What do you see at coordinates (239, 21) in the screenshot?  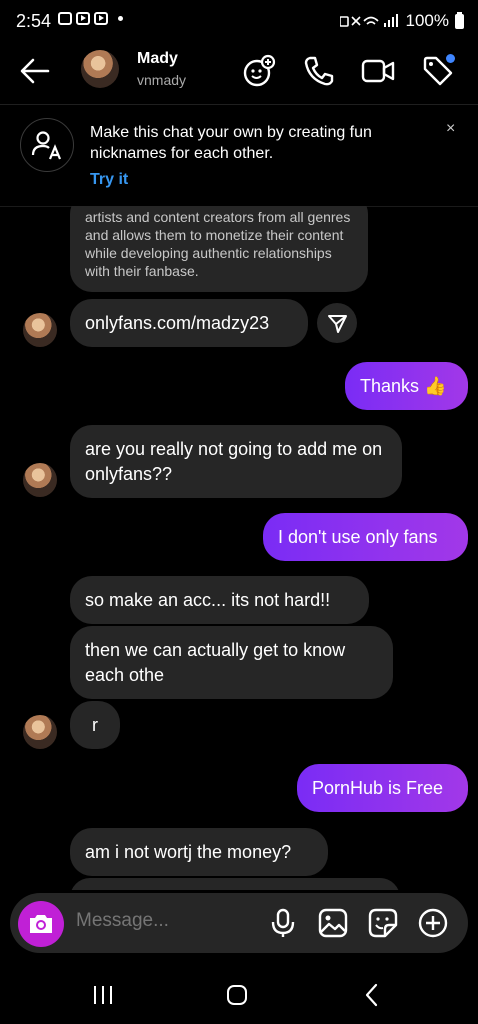 I see `status-bar: 2:54 100%` at bounding box center [239, 21].